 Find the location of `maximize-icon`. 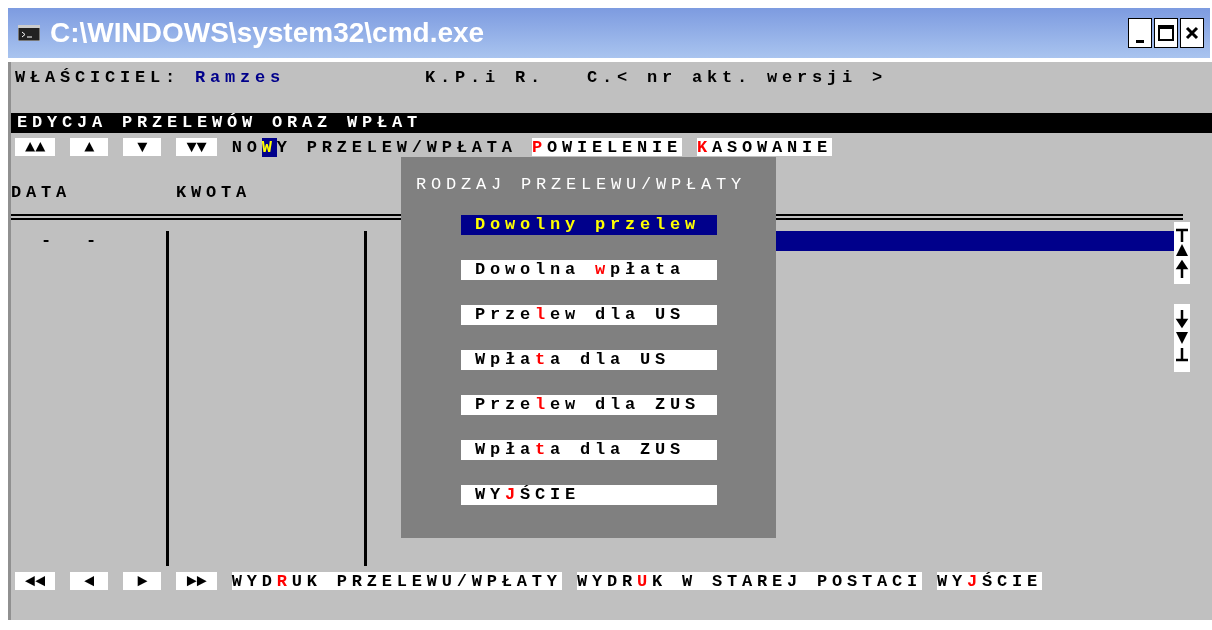

maximize-icon is located at coordinates (1166, 33).